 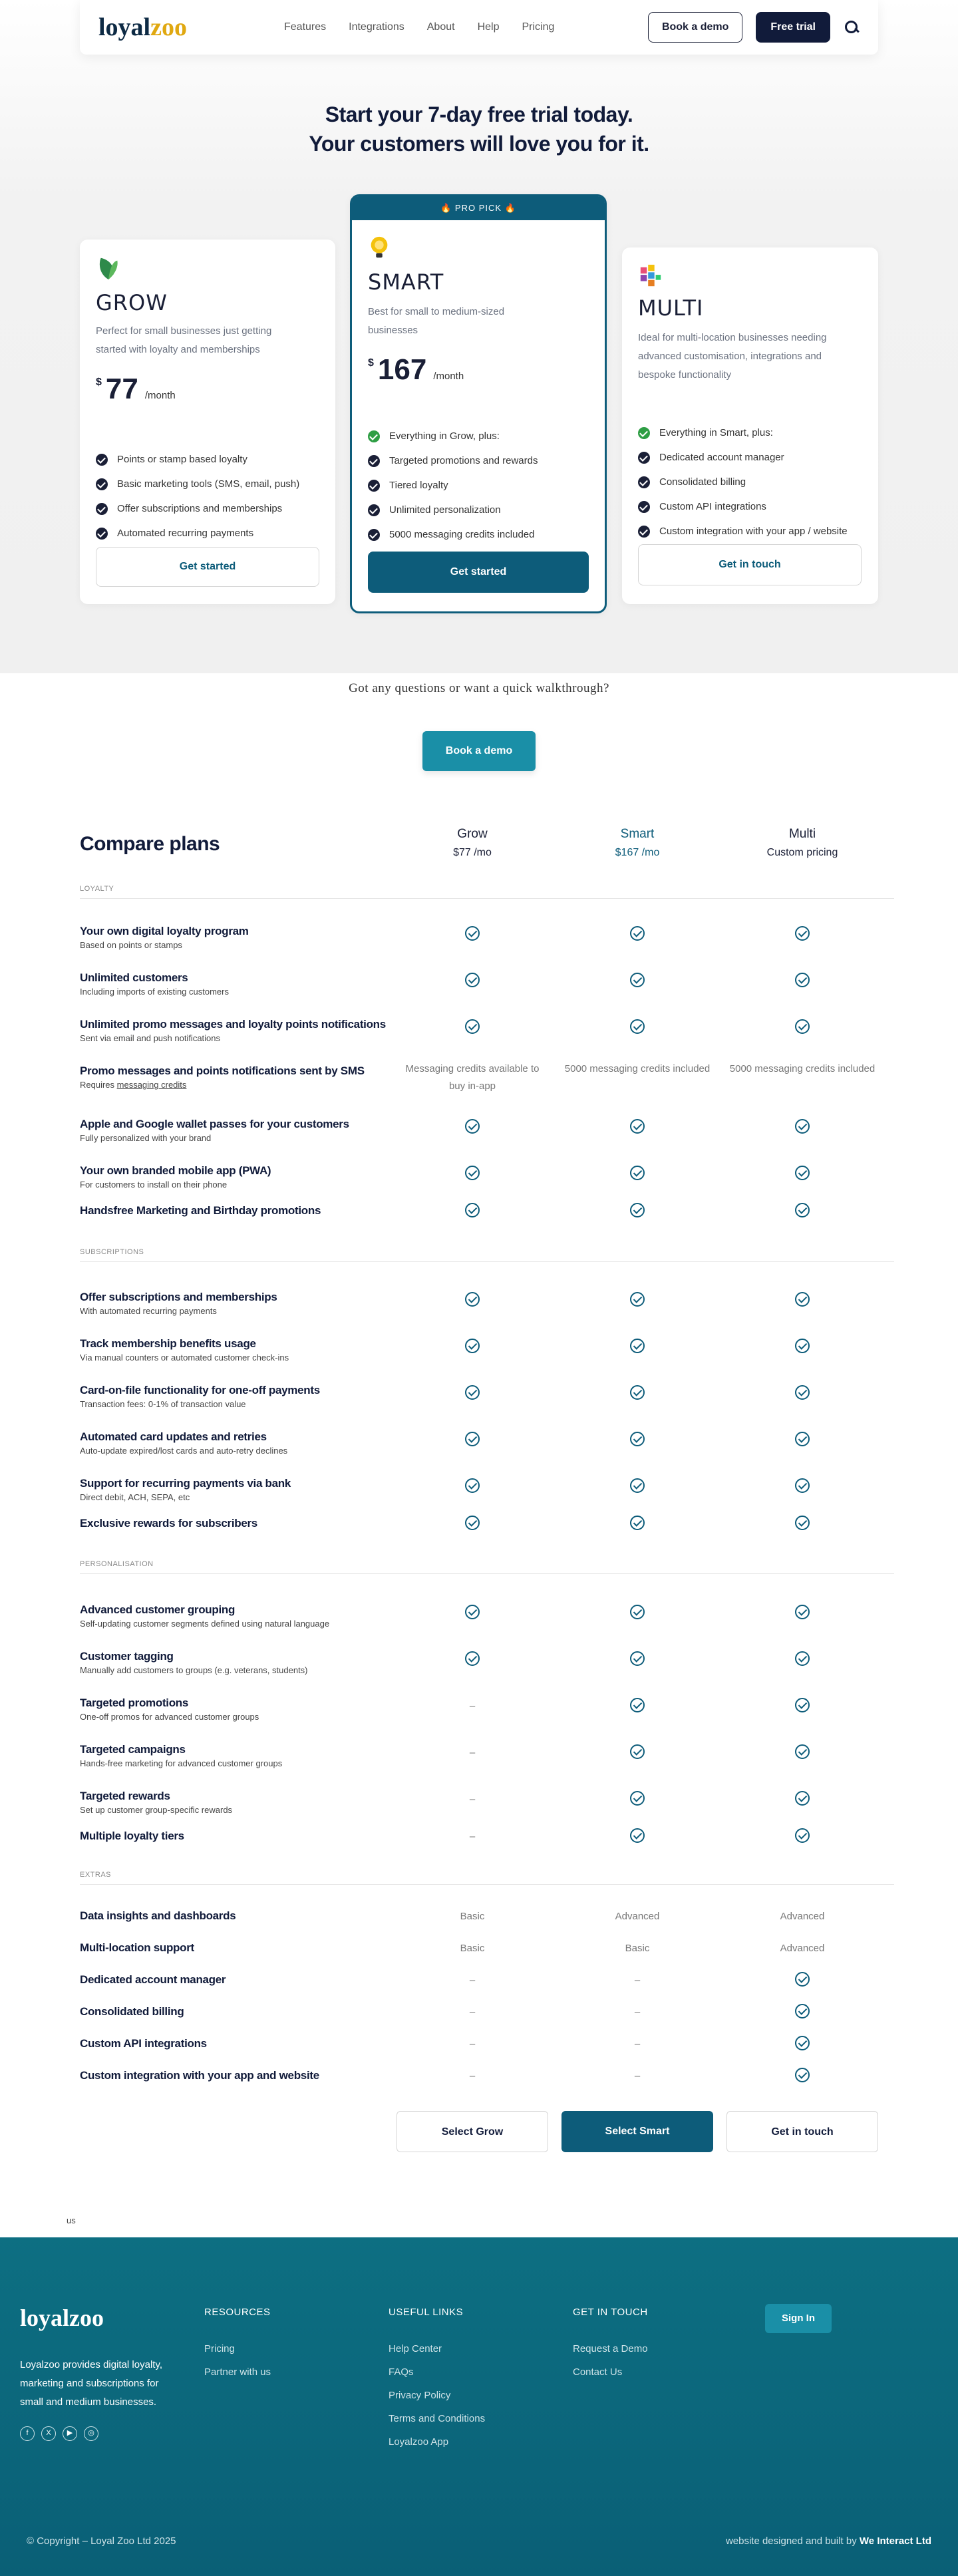 I want to click on get-in-touch-table-button: Get in touch, so click(x=802, y=2131).